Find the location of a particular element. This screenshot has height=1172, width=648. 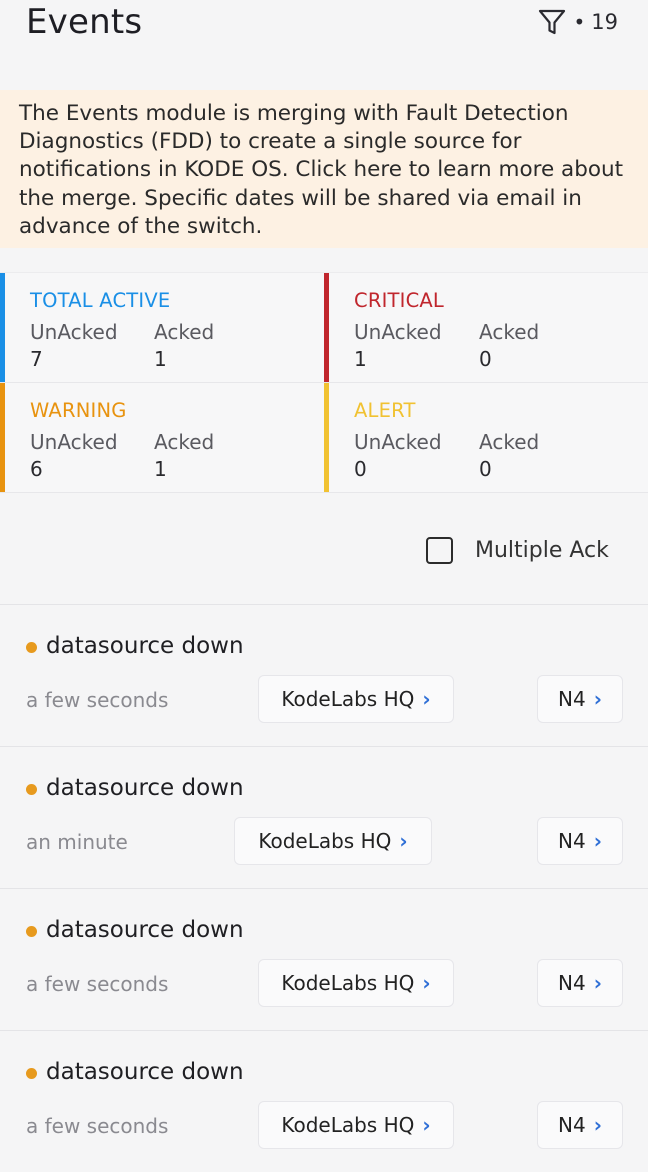

stat-warning: WARNING UnAcked Acked 6 1 is located at coordinates (162, 438).